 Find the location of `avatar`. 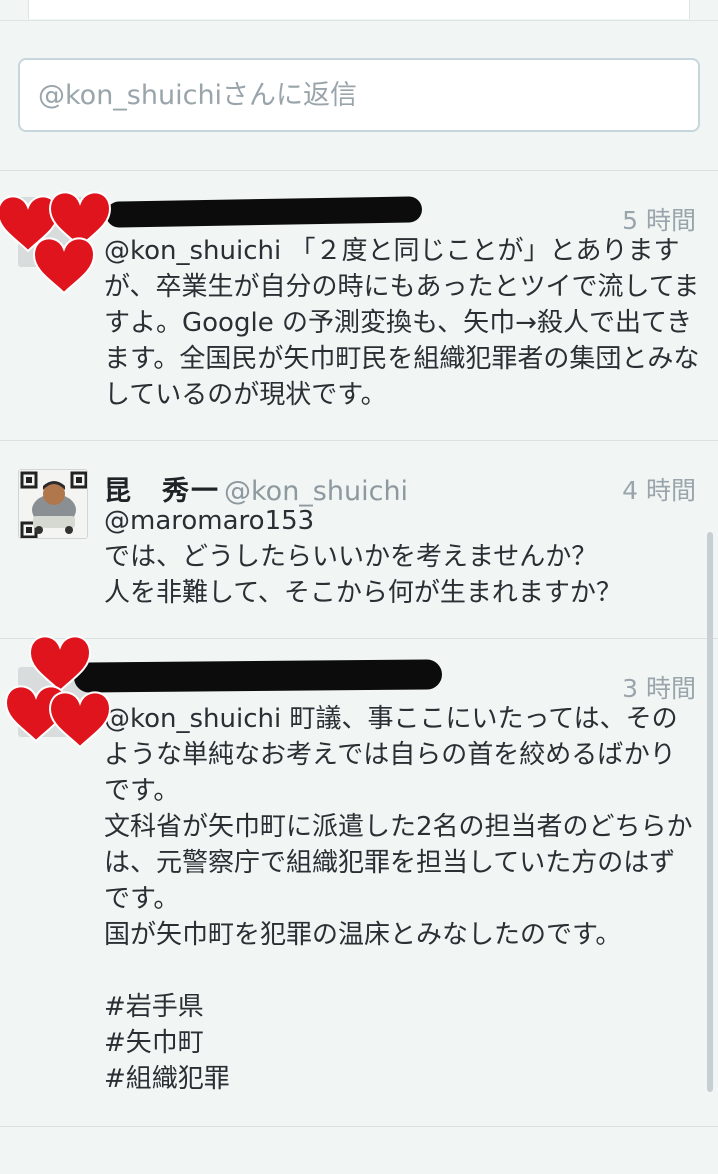

avatar is located at coordinates (53, 504).